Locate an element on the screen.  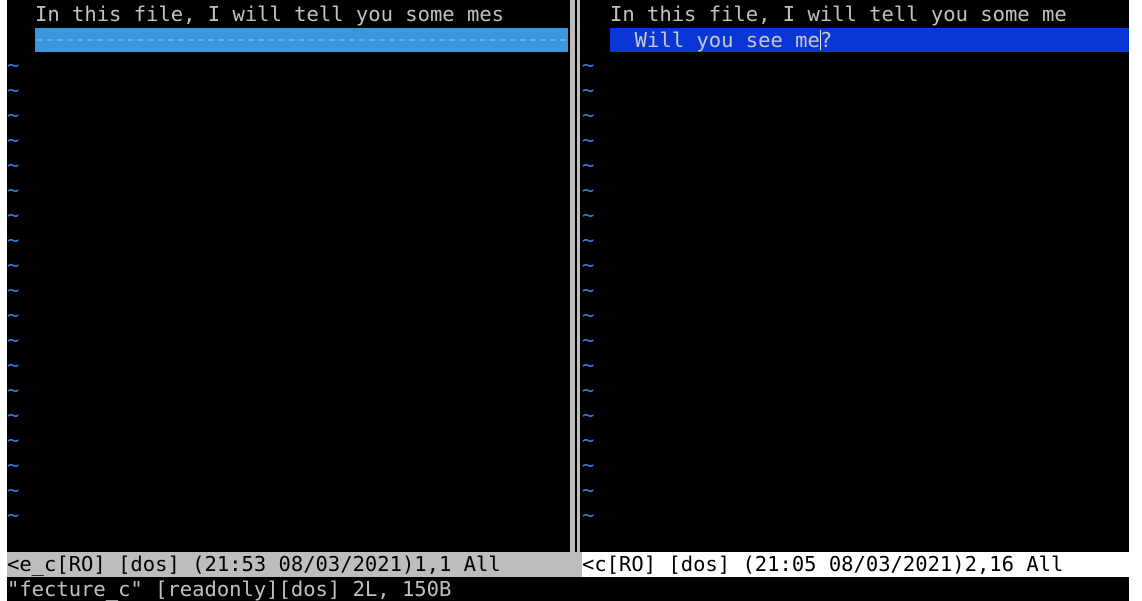
diff-added-line: Will you see me? is located at coordinates (721, 40).